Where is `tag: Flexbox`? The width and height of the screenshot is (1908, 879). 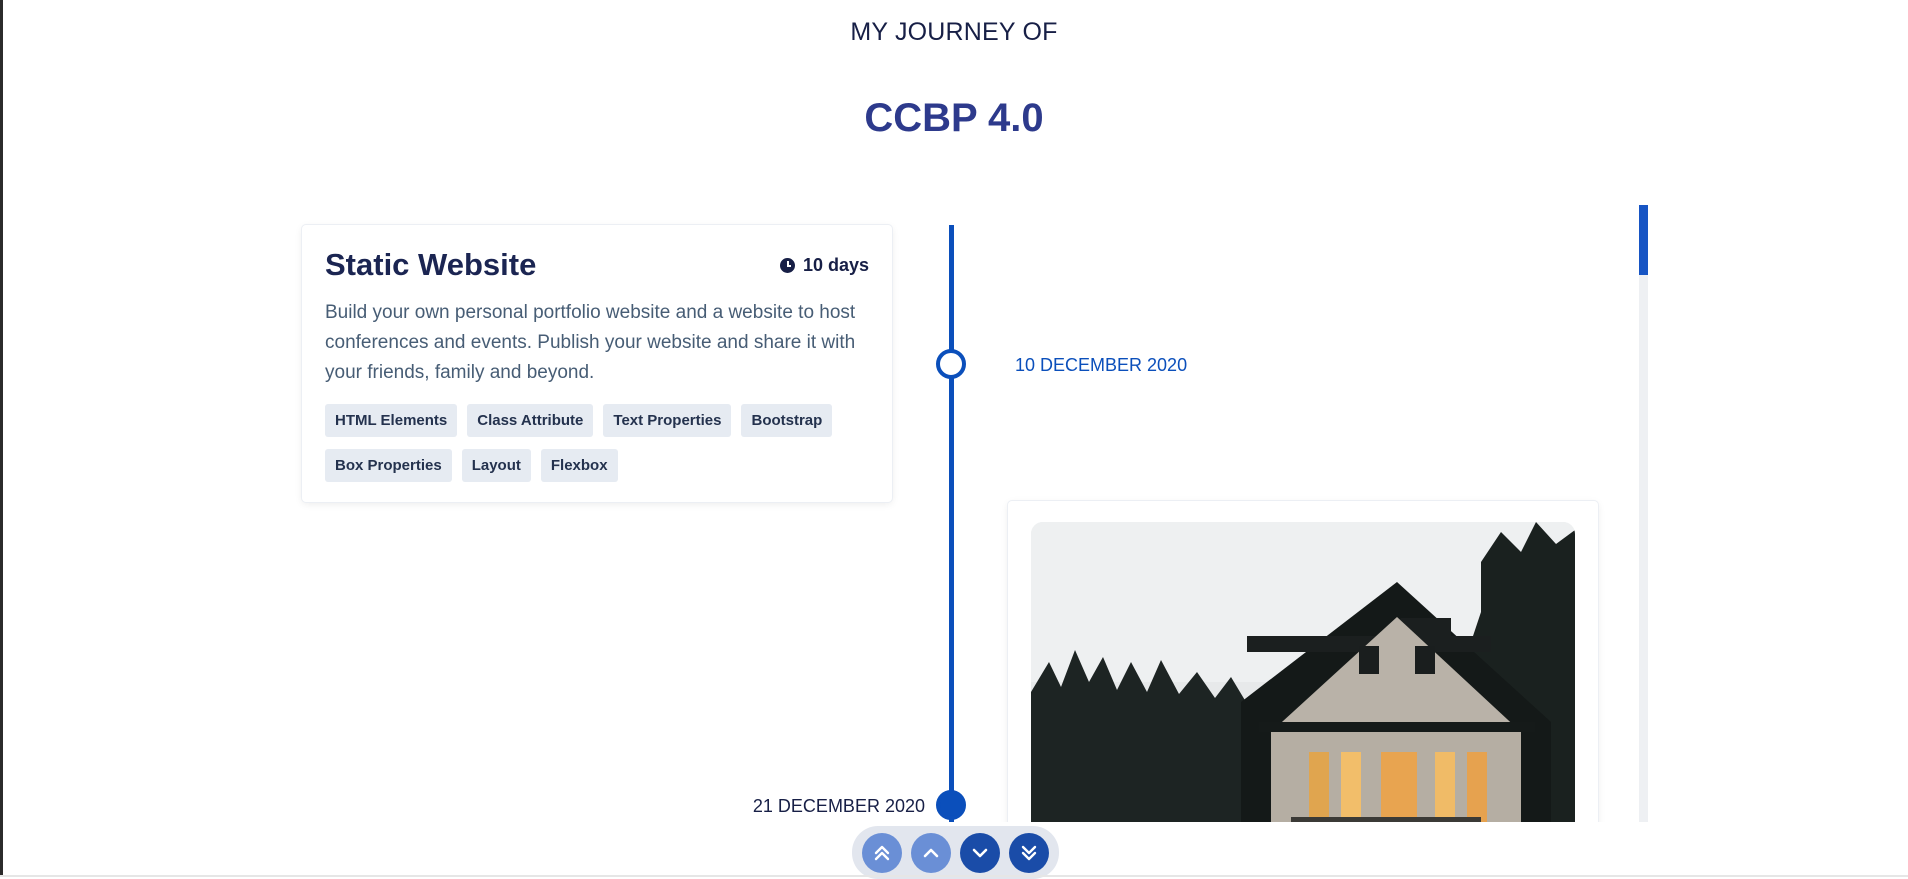 tag: Flexbox is located at coordinates (579, 465).